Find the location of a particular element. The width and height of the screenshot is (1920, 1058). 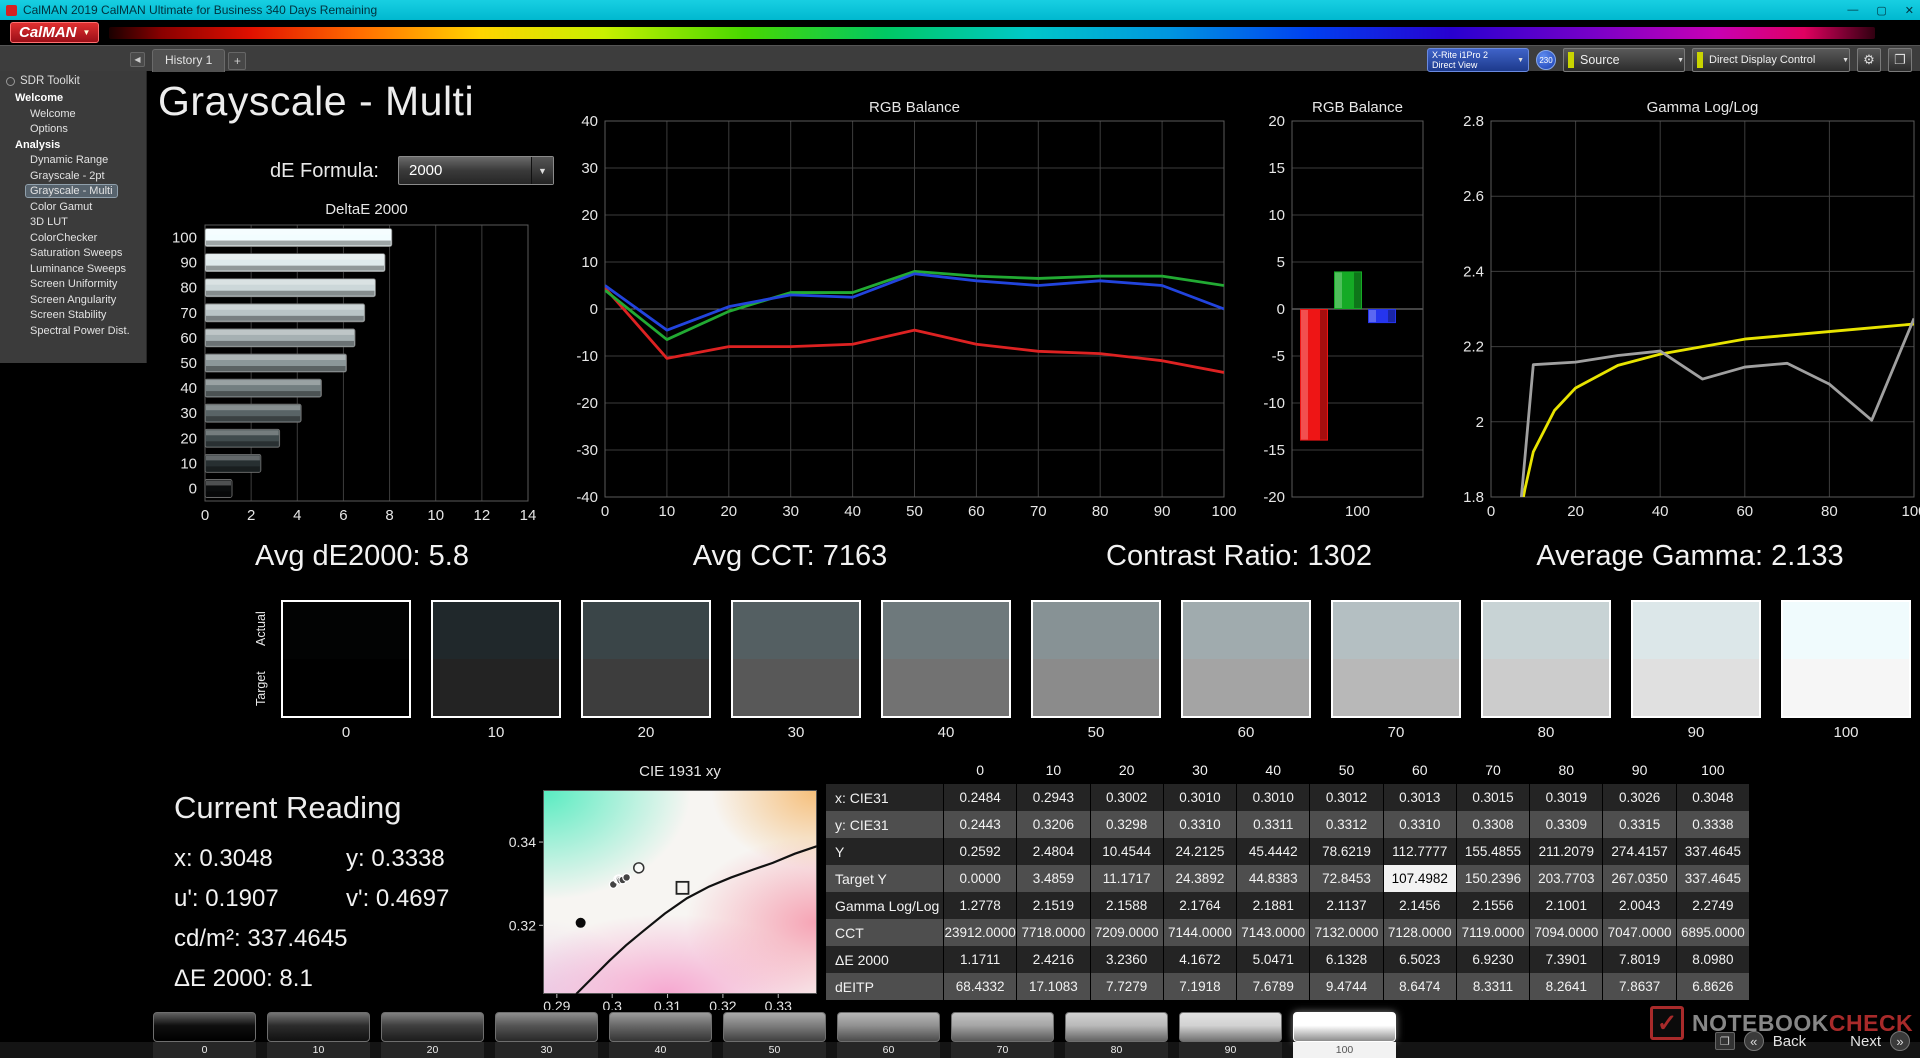

svg-text: -5 is located at coordinates (1278, 356).